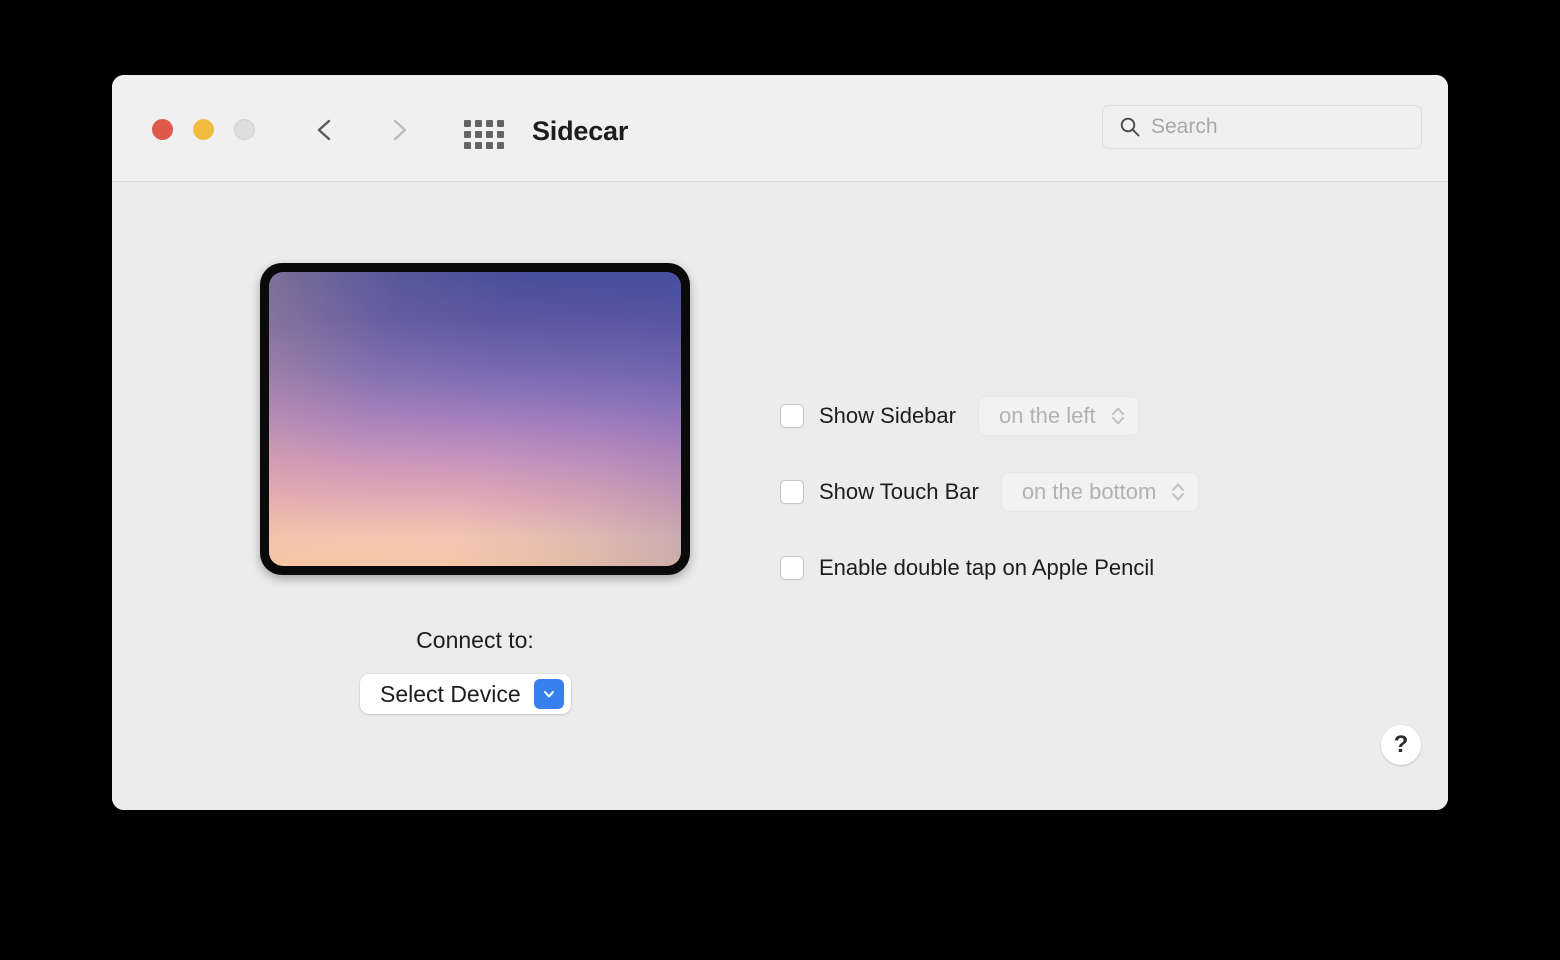  I want to click on search-input, so click(1271, 127).